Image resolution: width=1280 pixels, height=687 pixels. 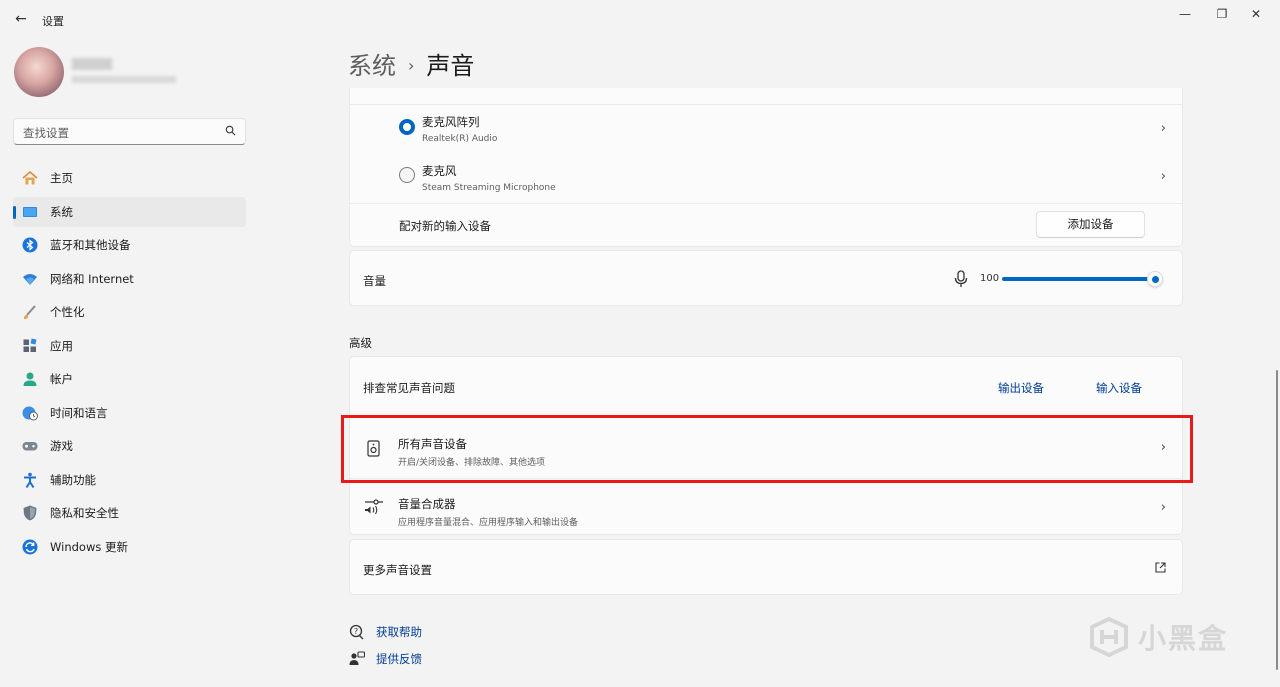 I want to click on radio-selected-icon, so click(x=407, y=127).